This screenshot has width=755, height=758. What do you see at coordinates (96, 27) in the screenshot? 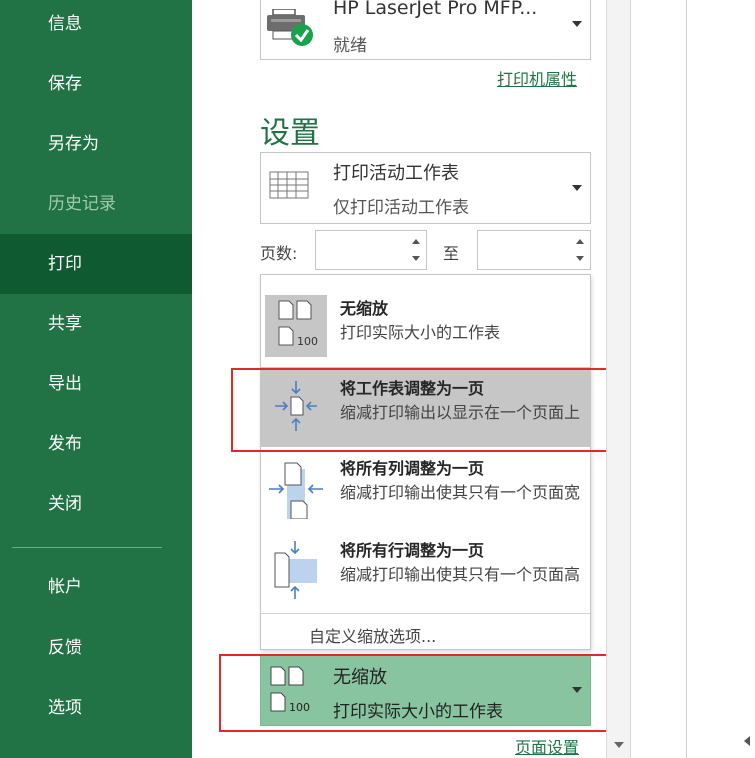
I see `nav-info: 信息` at bounding box center [96, 27].